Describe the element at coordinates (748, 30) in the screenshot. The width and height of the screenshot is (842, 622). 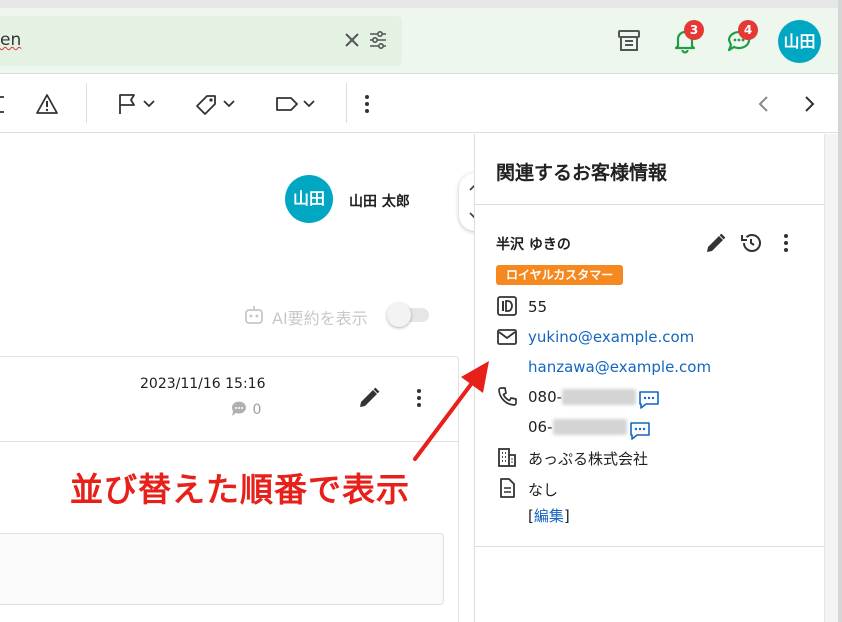
I see `chat-badge: 4` at that location.